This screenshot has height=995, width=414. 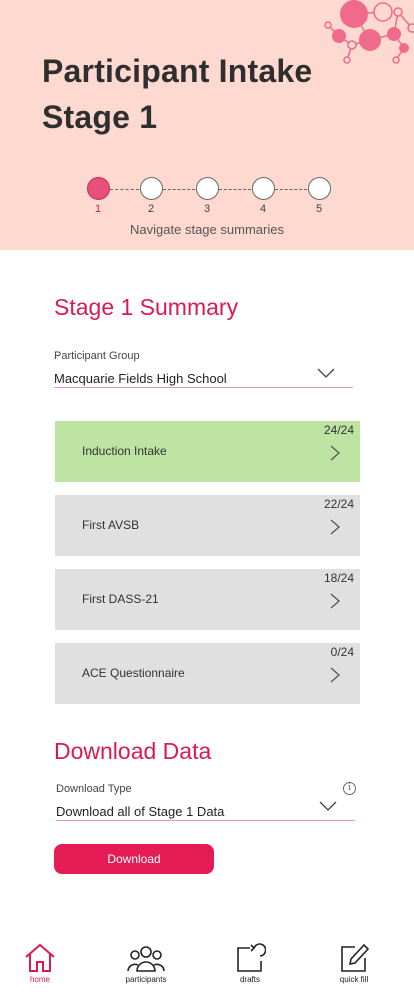 What do you see at coordinates (39, 979) in the screenshot?
I see `nav-label: home` at bounding box center [39, 979].